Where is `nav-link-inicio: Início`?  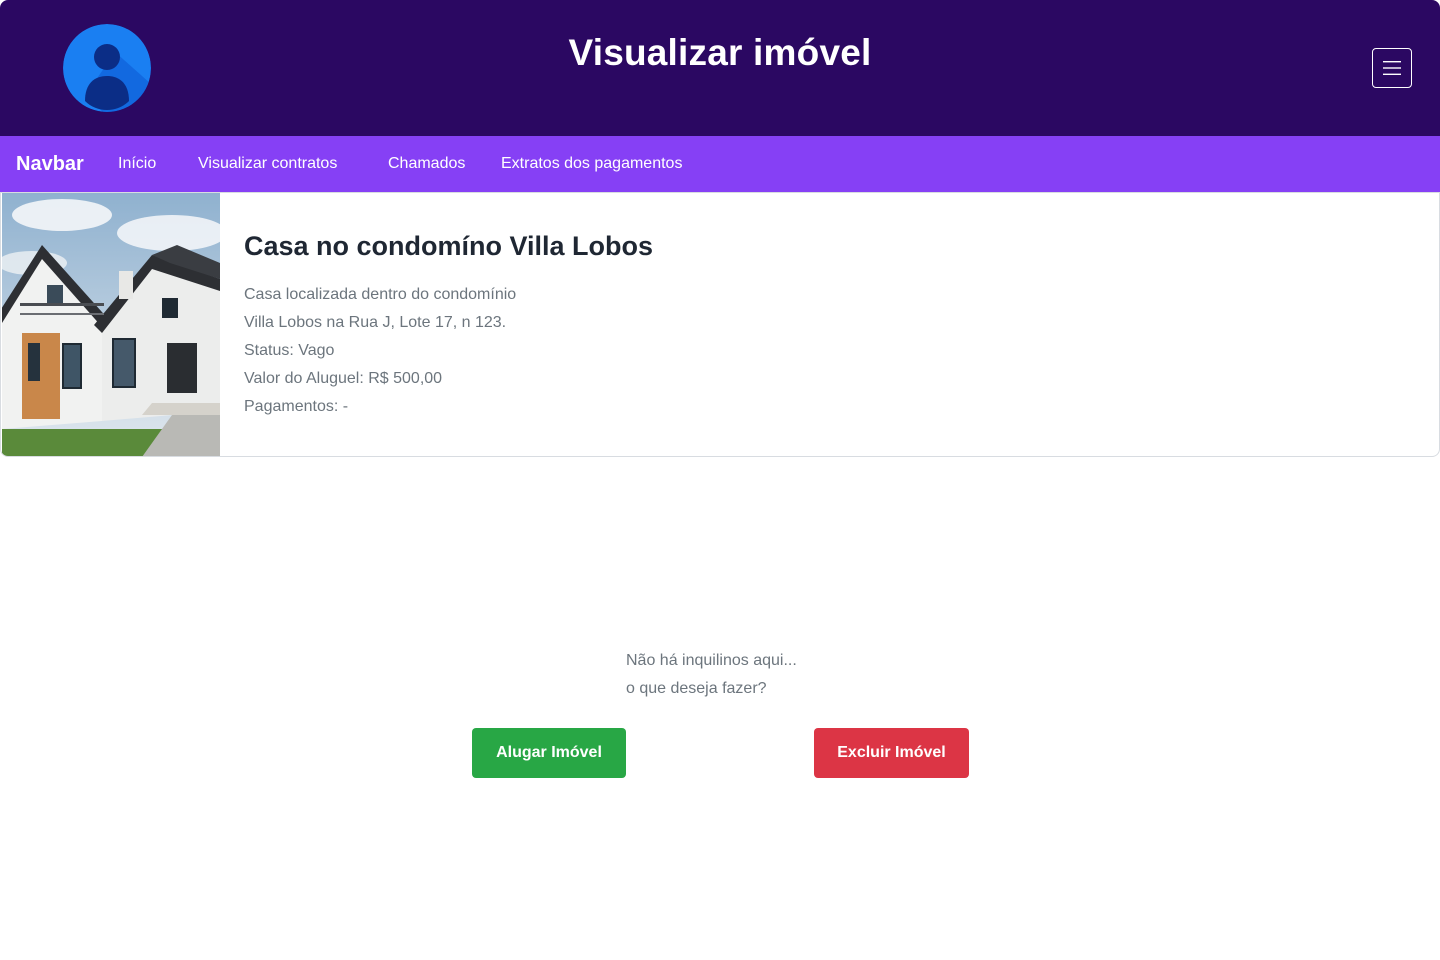
nav-link-inicio: Início is located at coordinates (137, 164).